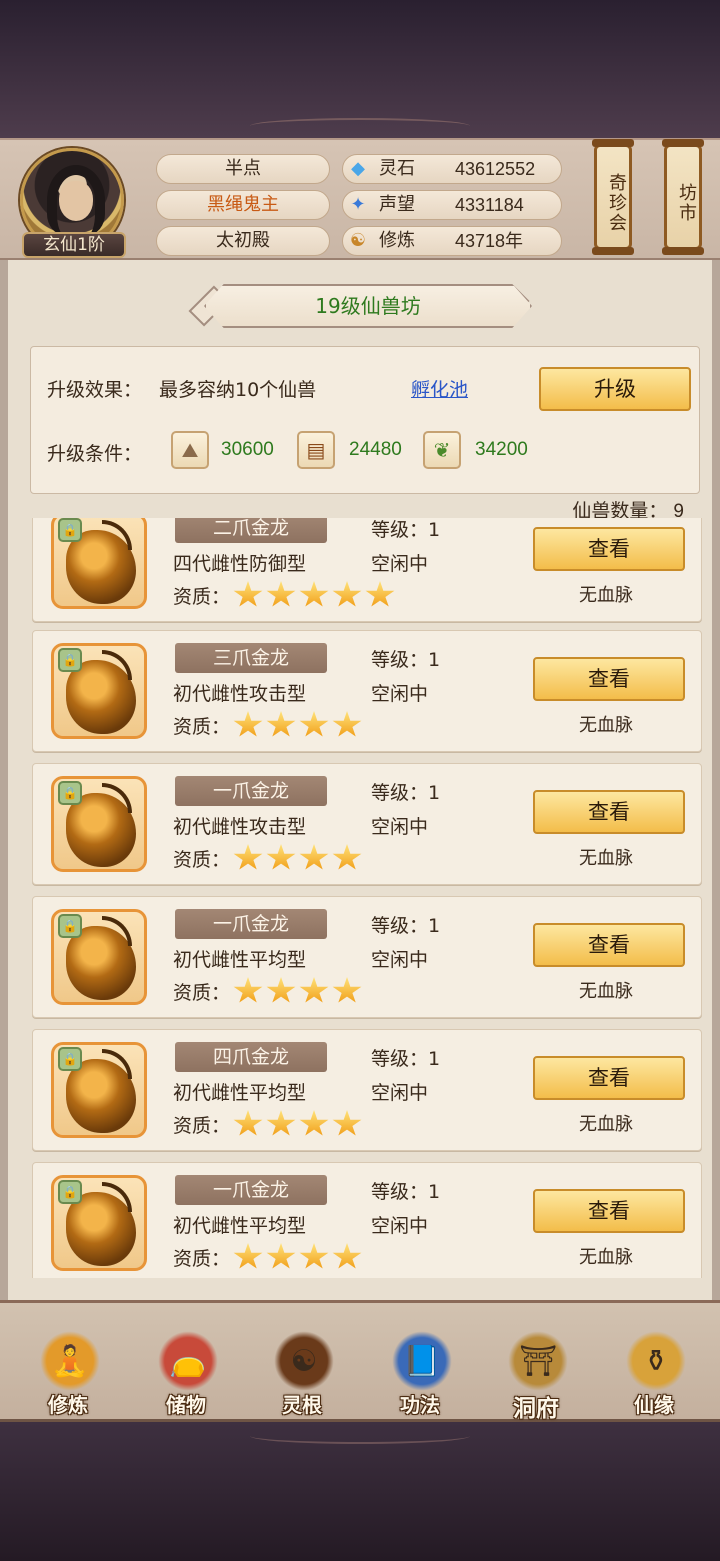 This screenshot has width=720, height=1561. Describe the element at coordinates (420, 1365) in the screenshot. I see `nav-item-3: 📘 功法` at that location.